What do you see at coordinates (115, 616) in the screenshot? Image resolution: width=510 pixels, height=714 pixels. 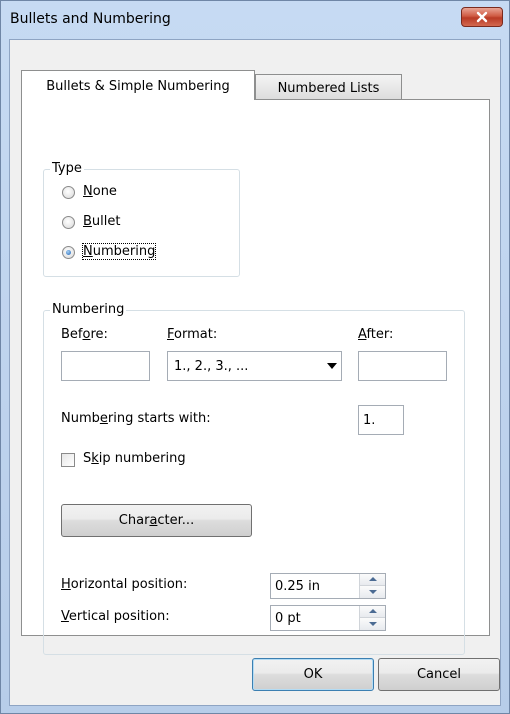 I see `vertical-position-label: Vertical position:` at bounding box center [115, 616].